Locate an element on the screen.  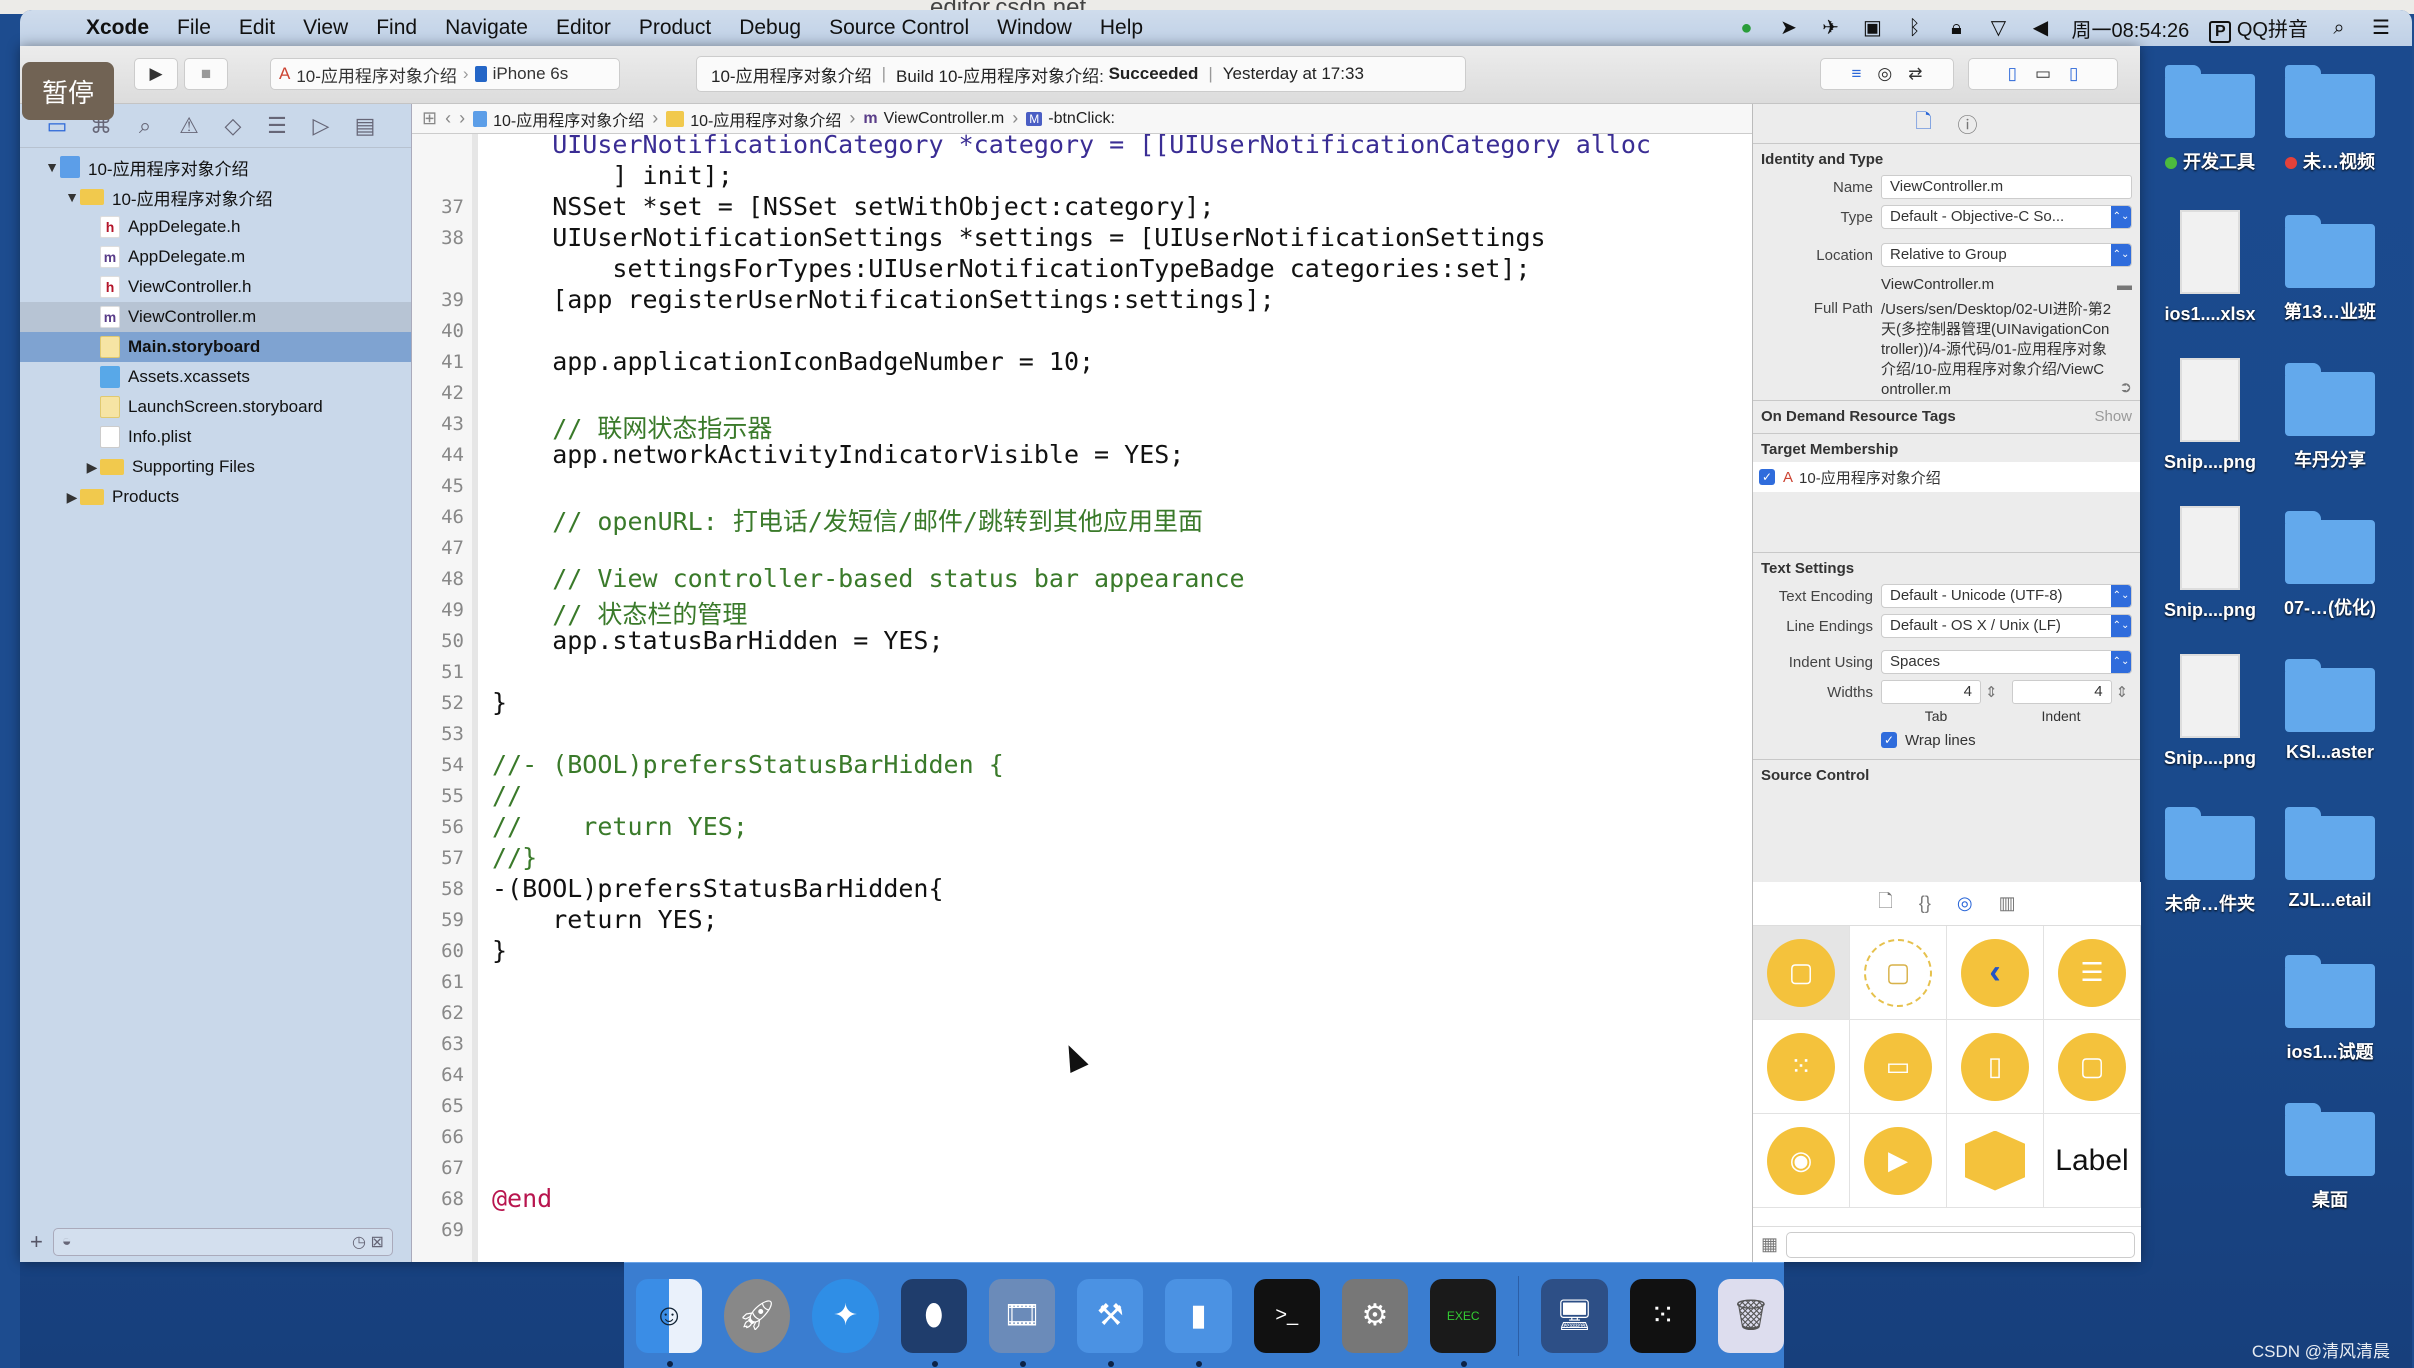
tree-item: Info.plist is located at coordinates (215, 437).